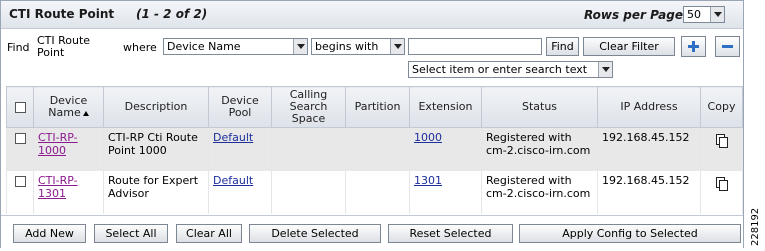 This screenshot has height=251, width=765. I want to click on find-button: Find, so click(562, 46).